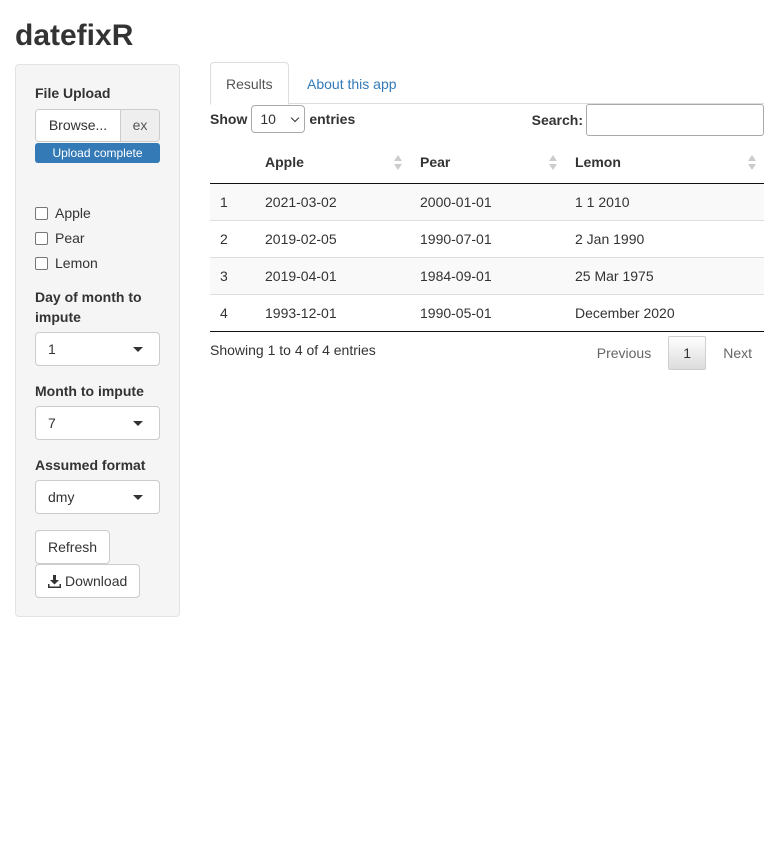  Describe the element at coordinates (97, 497) in the screenshot. I see `format-select: dmy` at that location.